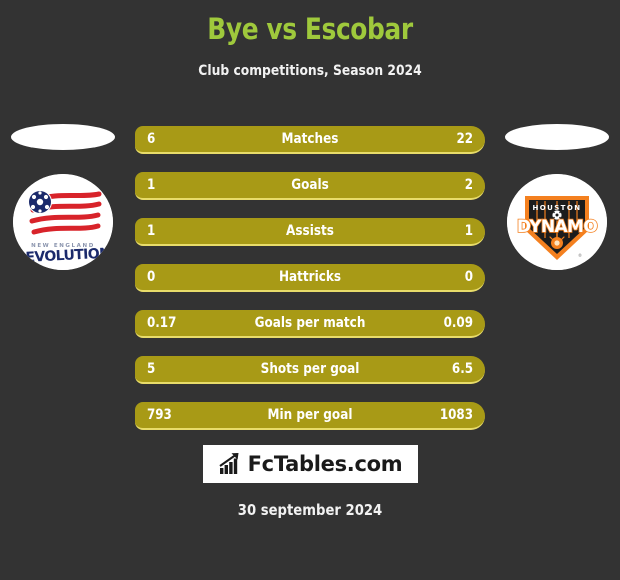 This screenshot has height=580, width=620. I want to click on page-title: Bye vs Escobar, so click(310, 29).